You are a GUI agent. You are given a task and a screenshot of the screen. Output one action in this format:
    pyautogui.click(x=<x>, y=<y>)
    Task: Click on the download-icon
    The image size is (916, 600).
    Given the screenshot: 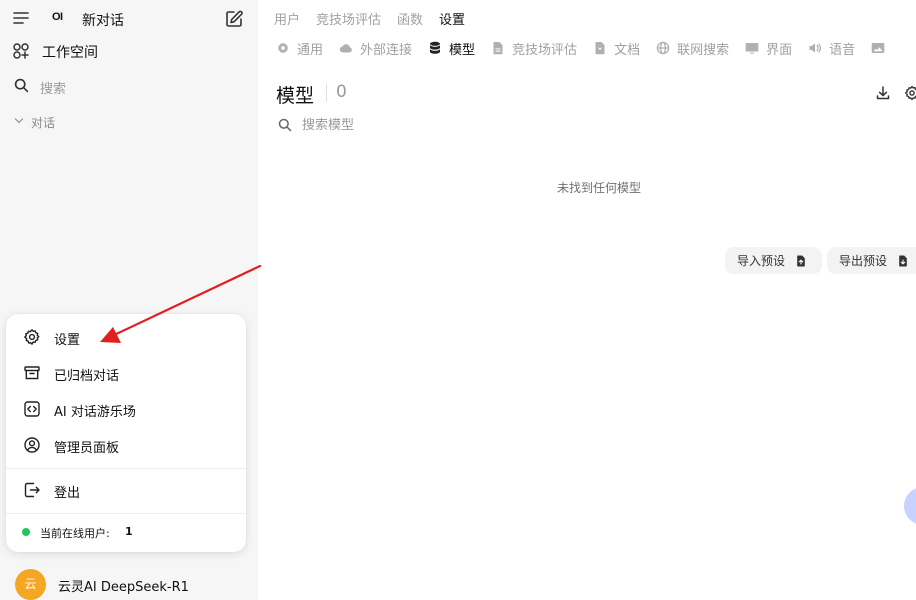 What is the action you would take?
    pyautogui.click(x=883, y=93)
    